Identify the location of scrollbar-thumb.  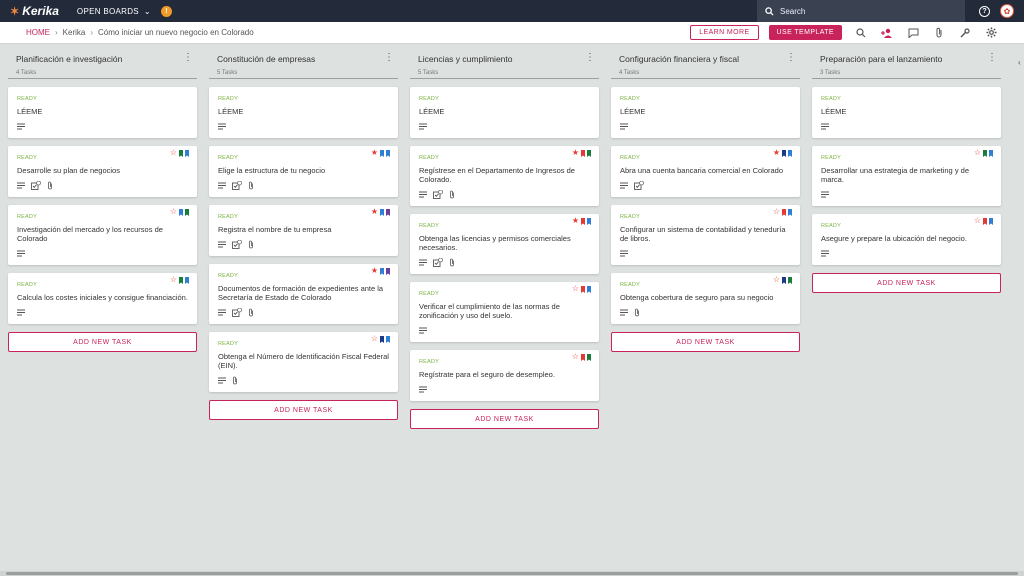
(512, 573).